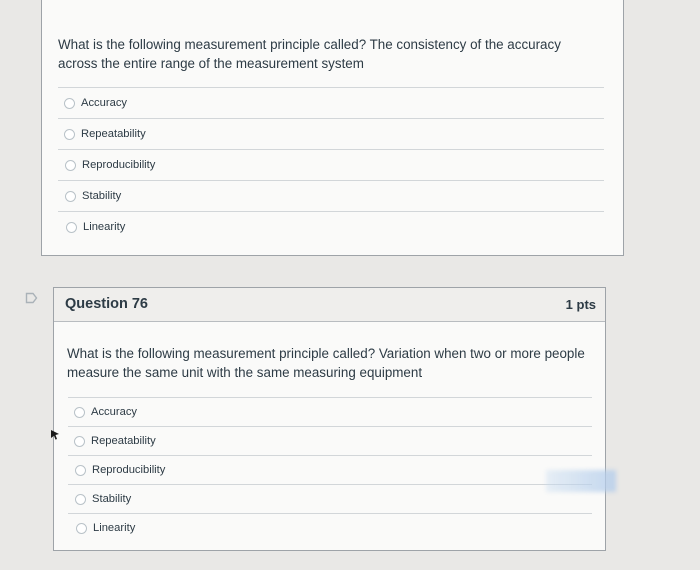 Image resolution: width=700 pixels, height=570 pixels. I want to click on mouse-pointer-icon, so click(55, 435).